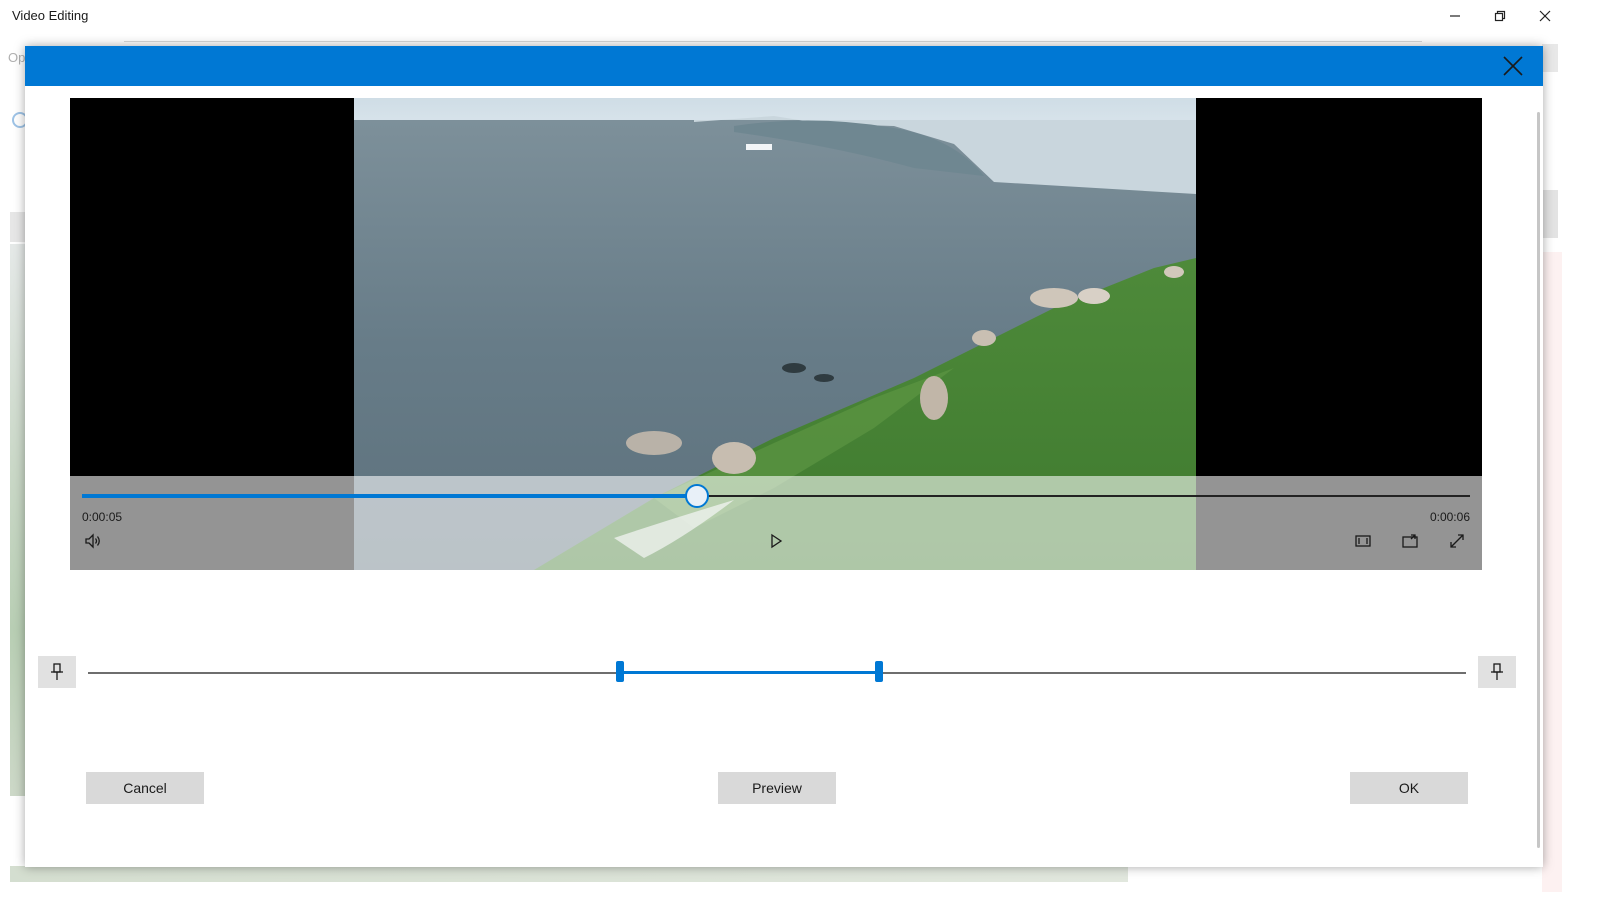 This screenshot has height=900, width=1600. I want to click on window-titlebar: Video Editing, so click(800, 17).